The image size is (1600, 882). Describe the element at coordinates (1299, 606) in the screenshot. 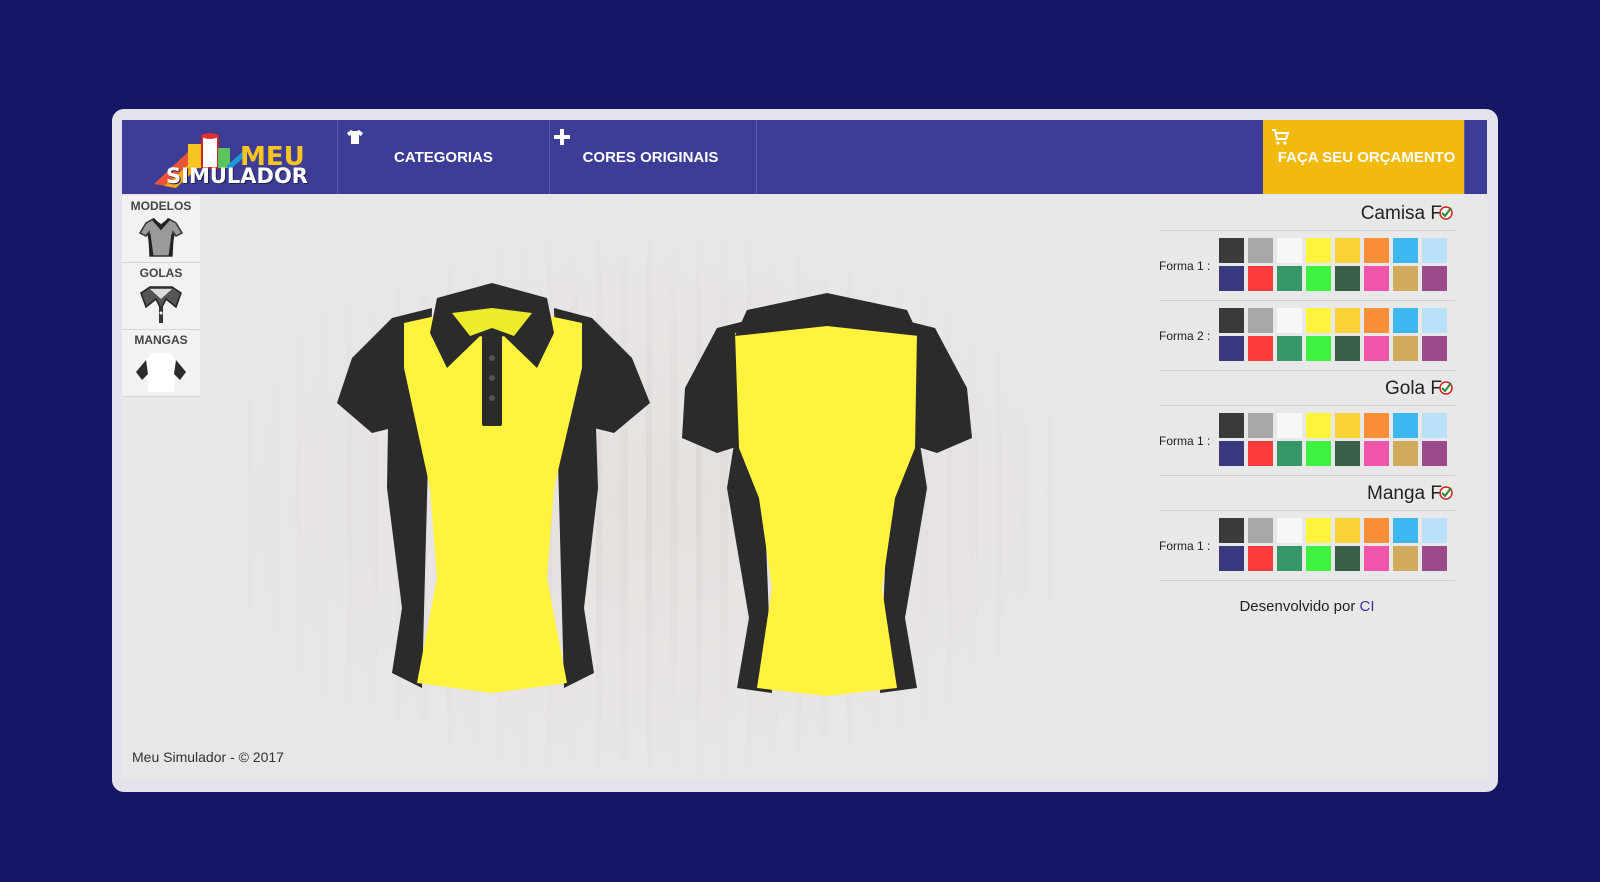

I see `credits-text: Desenvolvido por` at that location.